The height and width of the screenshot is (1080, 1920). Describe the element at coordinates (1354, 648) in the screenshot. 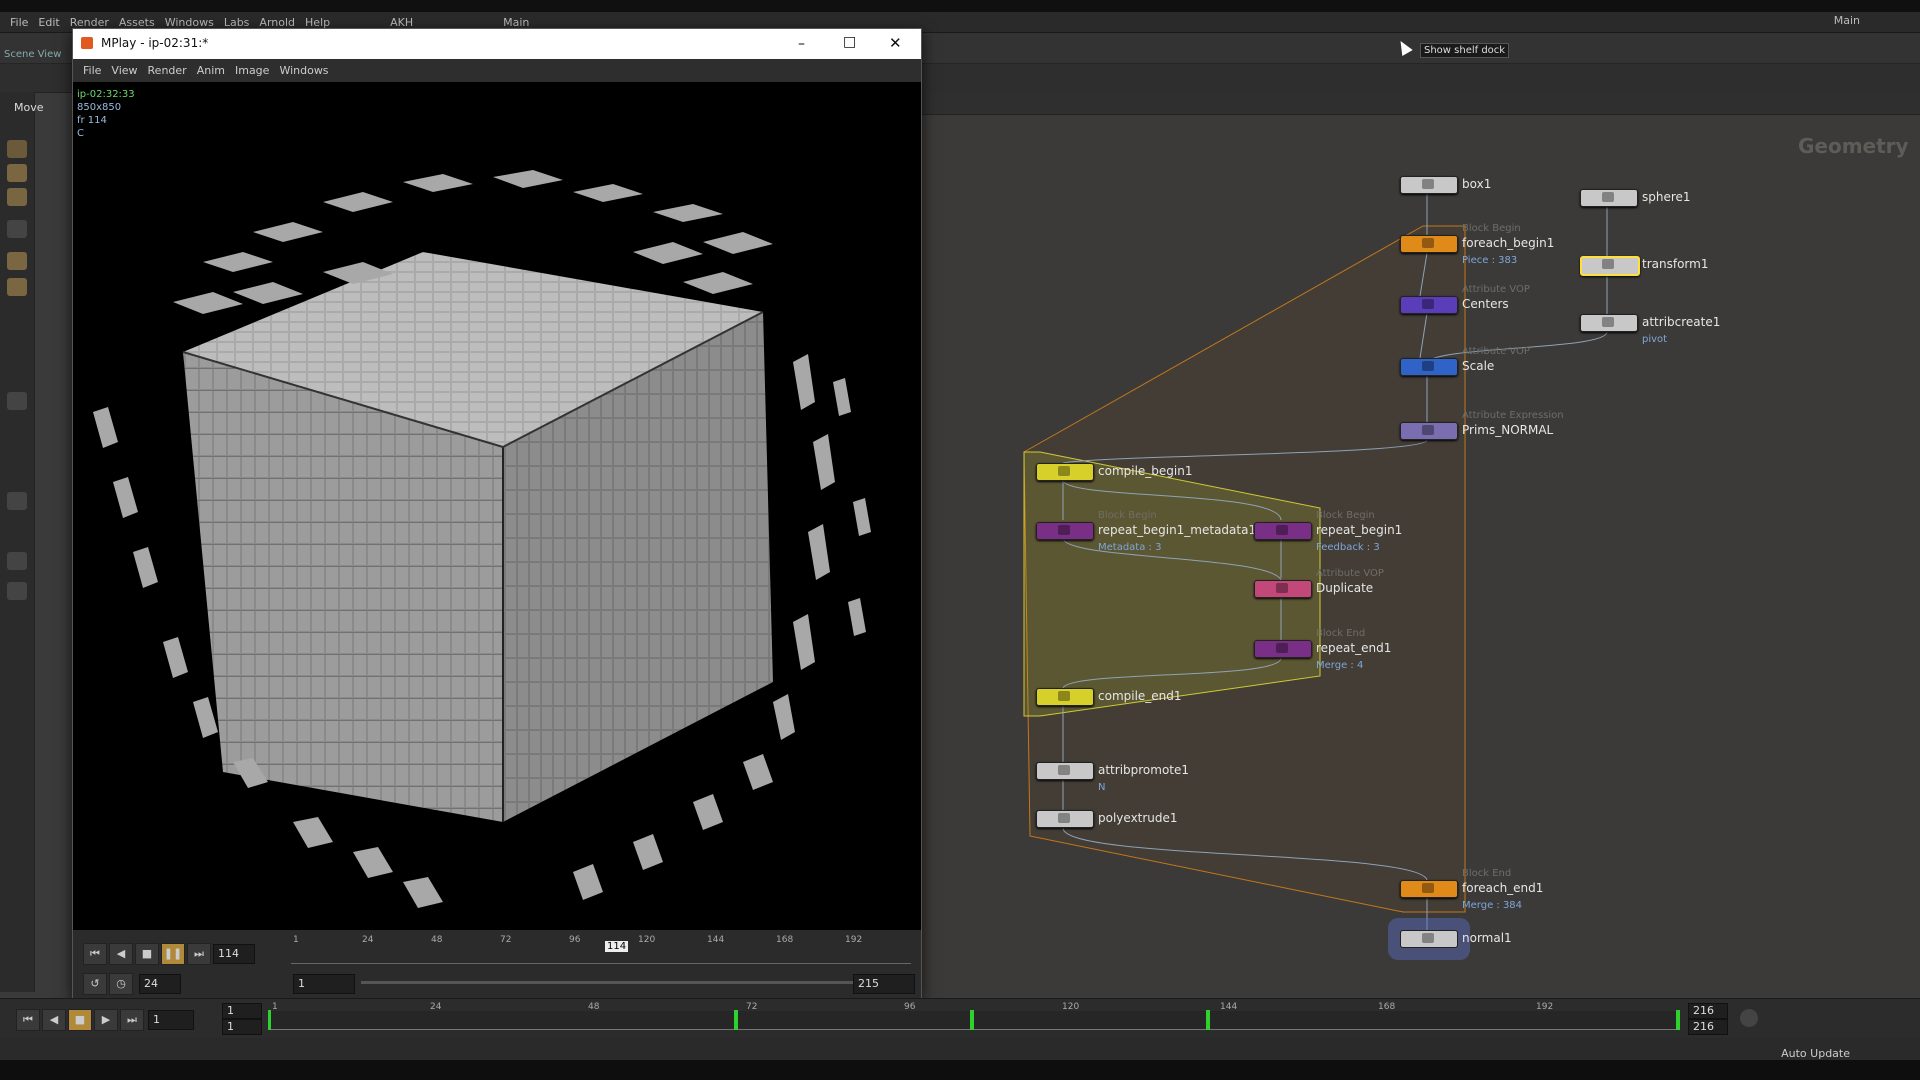

I see `node-name-label: repeat_end1` at that location.